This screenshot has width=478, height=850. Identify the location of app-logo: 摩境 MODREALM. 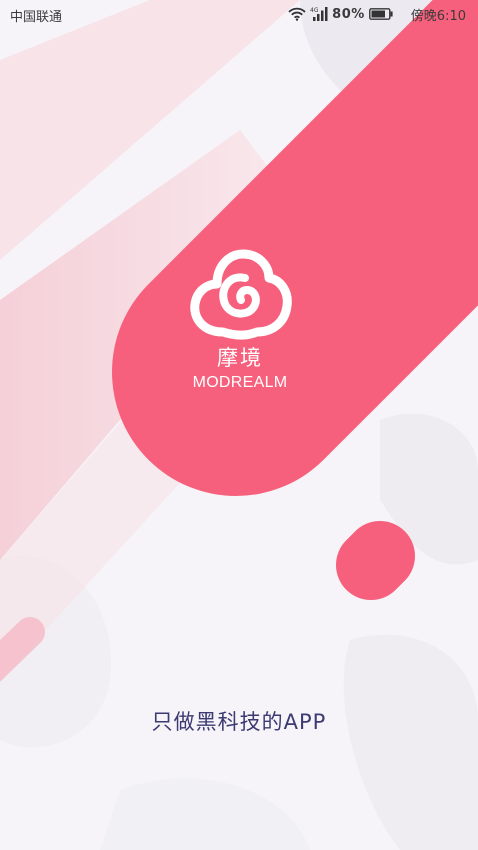
(240, 324).